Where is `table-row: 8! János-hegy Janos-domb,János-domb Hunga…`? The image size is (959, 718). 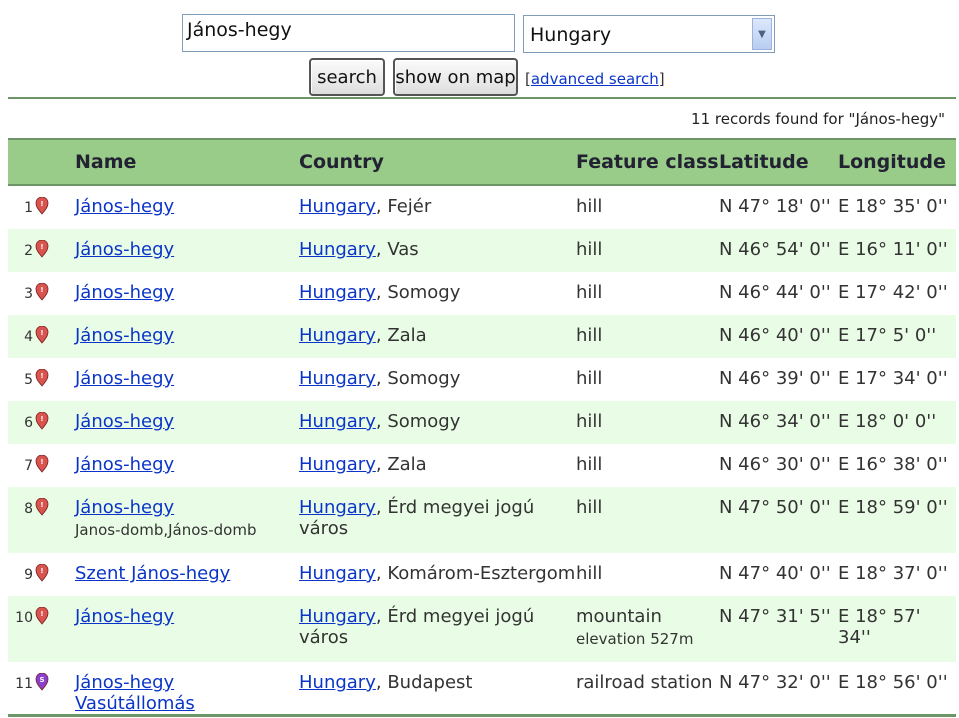 table-row: 8! János-hegy Janos-domb,János-domb Hunga… is located at coordinates (482, 520).